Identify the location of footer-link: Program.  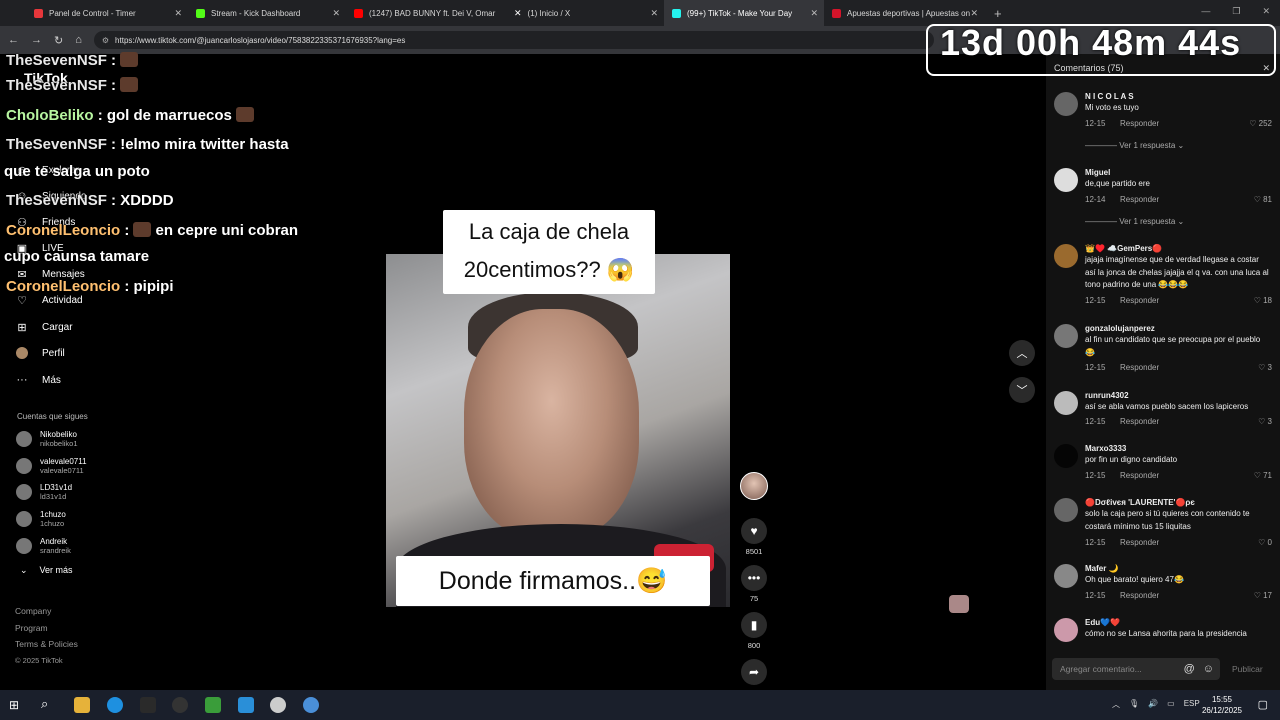
(46, 628).